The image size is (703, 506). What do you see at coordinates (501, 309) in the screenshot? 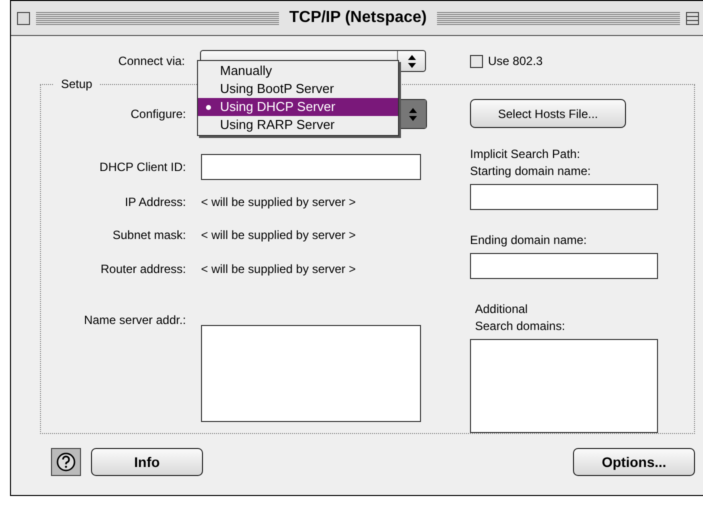
I see `additional-label: Additional` at bounding box center [501, 309].